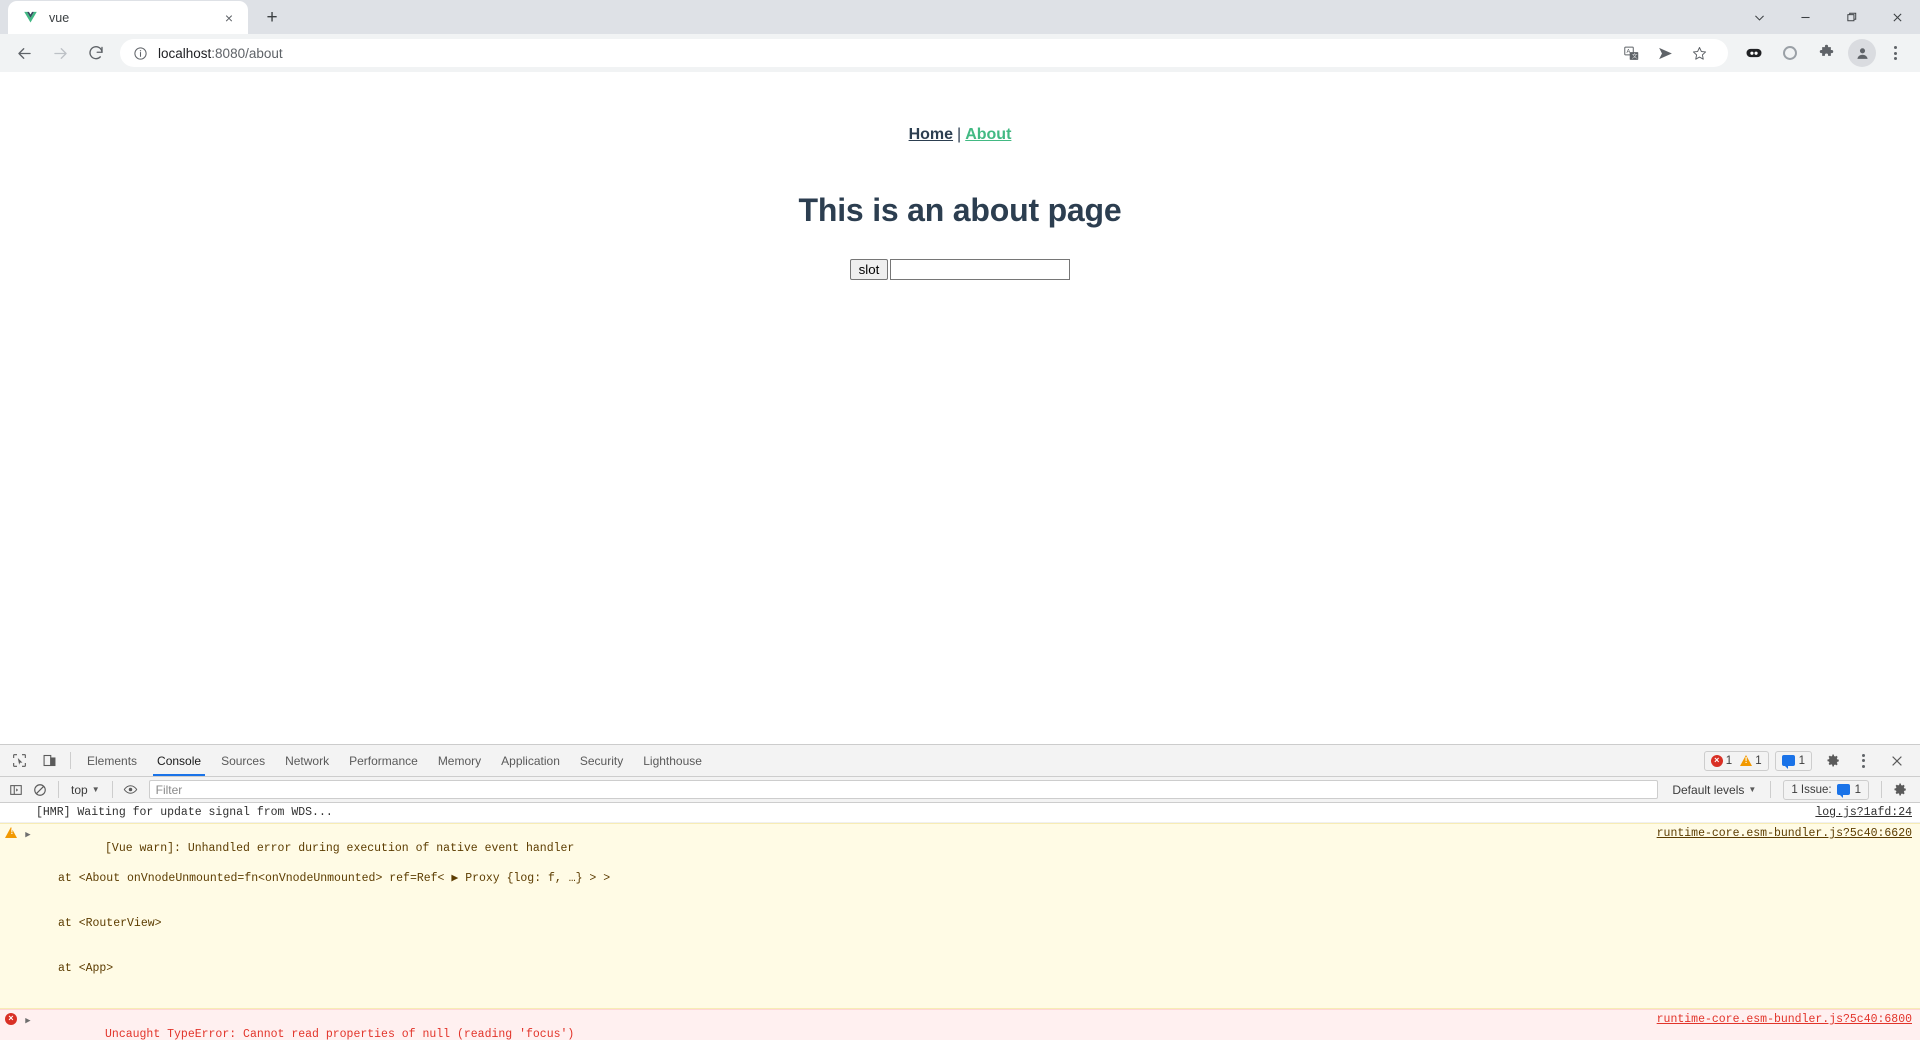  I want to click on tab-application: Application, so click(530, 760).